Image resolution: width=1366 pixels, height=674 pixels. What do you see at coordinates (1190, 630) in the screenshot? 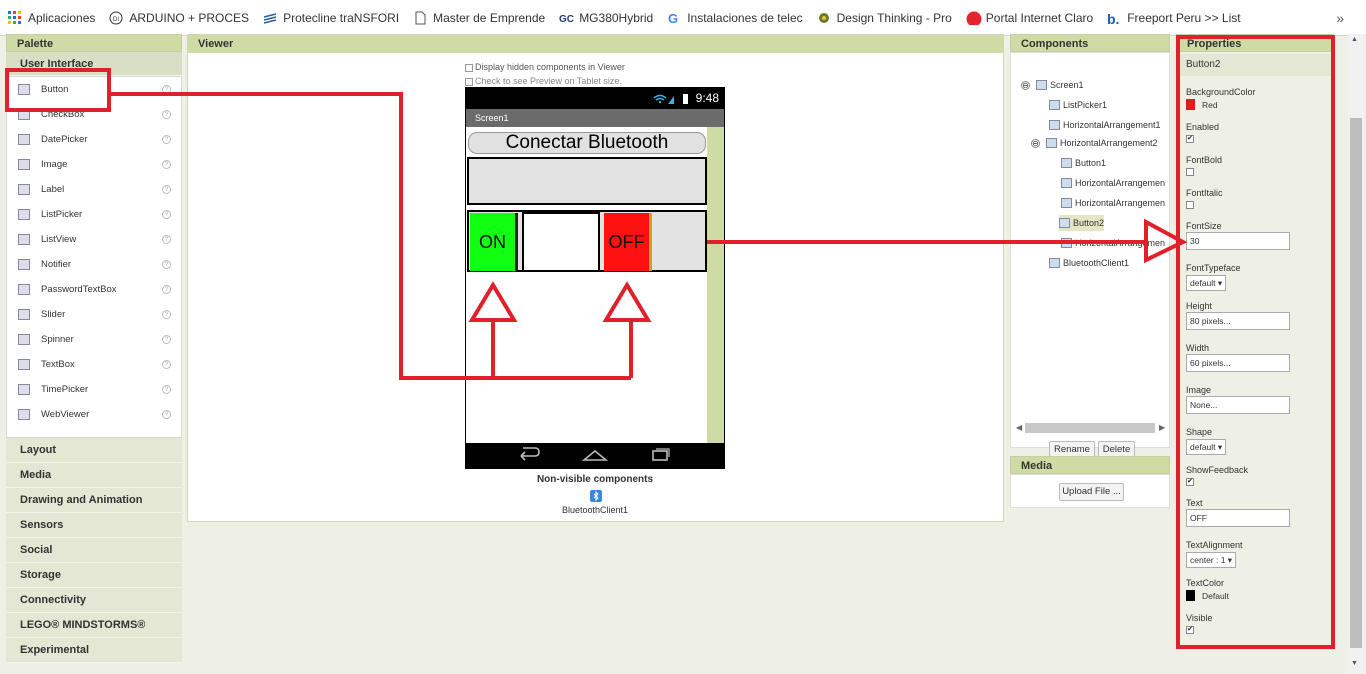
I see `visible-checkbox: ✔` at bounding box center [1190, 630].